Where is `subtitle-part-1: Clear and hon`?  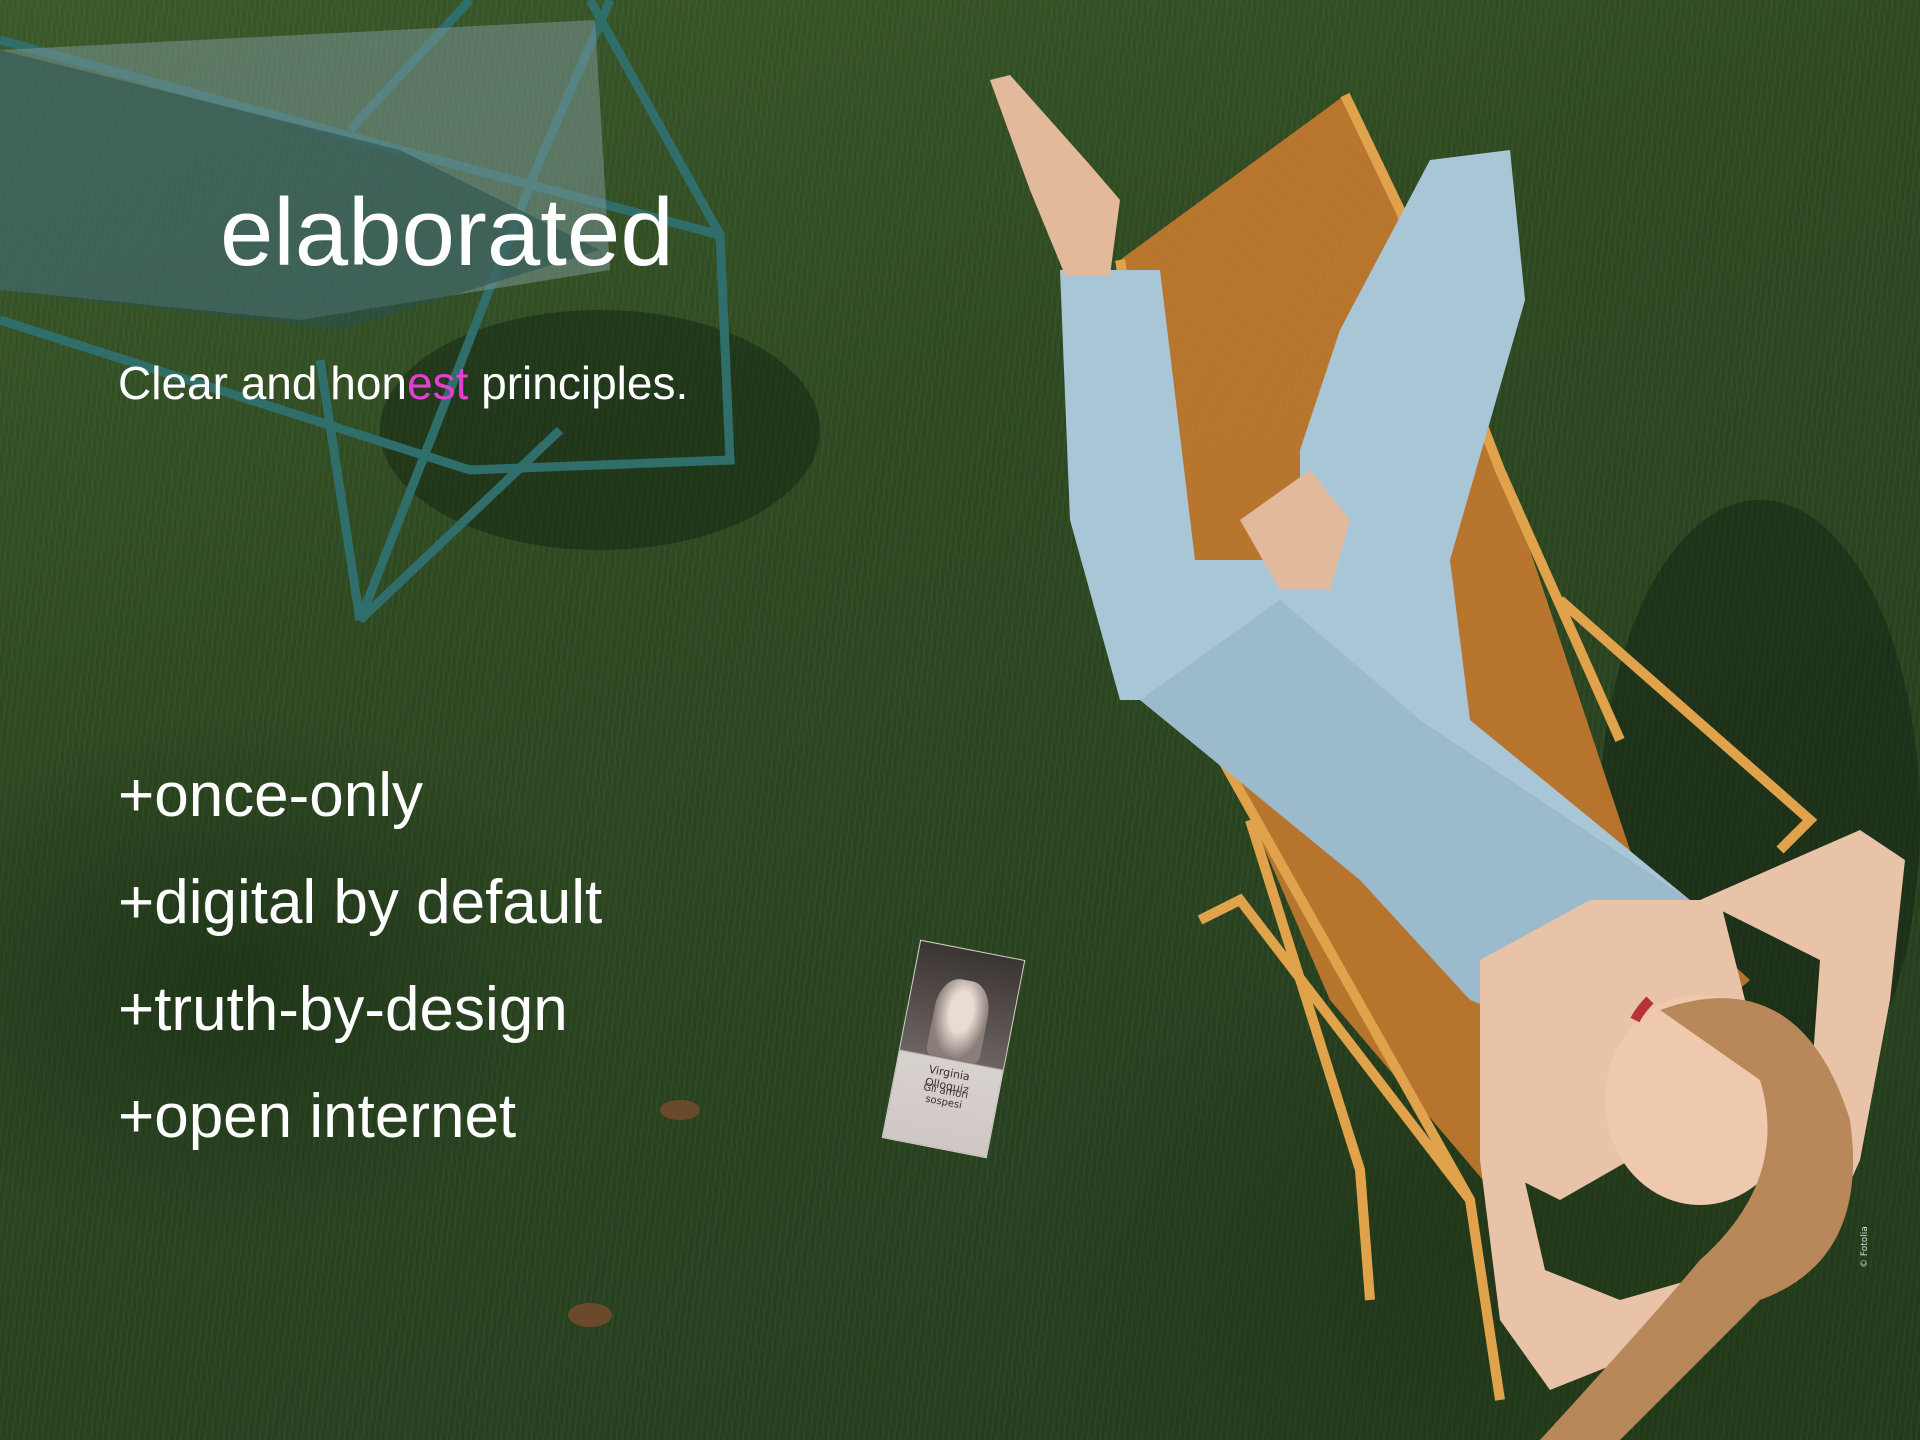
subtitle-part-1: Clear and hon is located at coordinates (262, 383).